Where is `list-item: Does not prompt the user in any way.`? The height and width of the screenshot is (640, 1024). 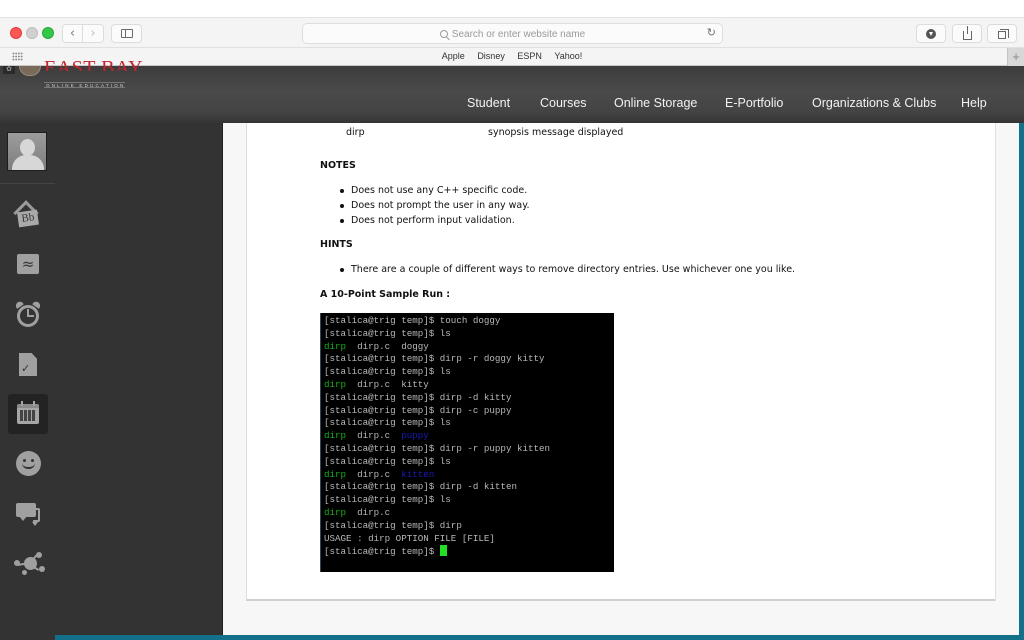 list-item: Does not prompt the user in any way. is located at coordinates (424, 206).